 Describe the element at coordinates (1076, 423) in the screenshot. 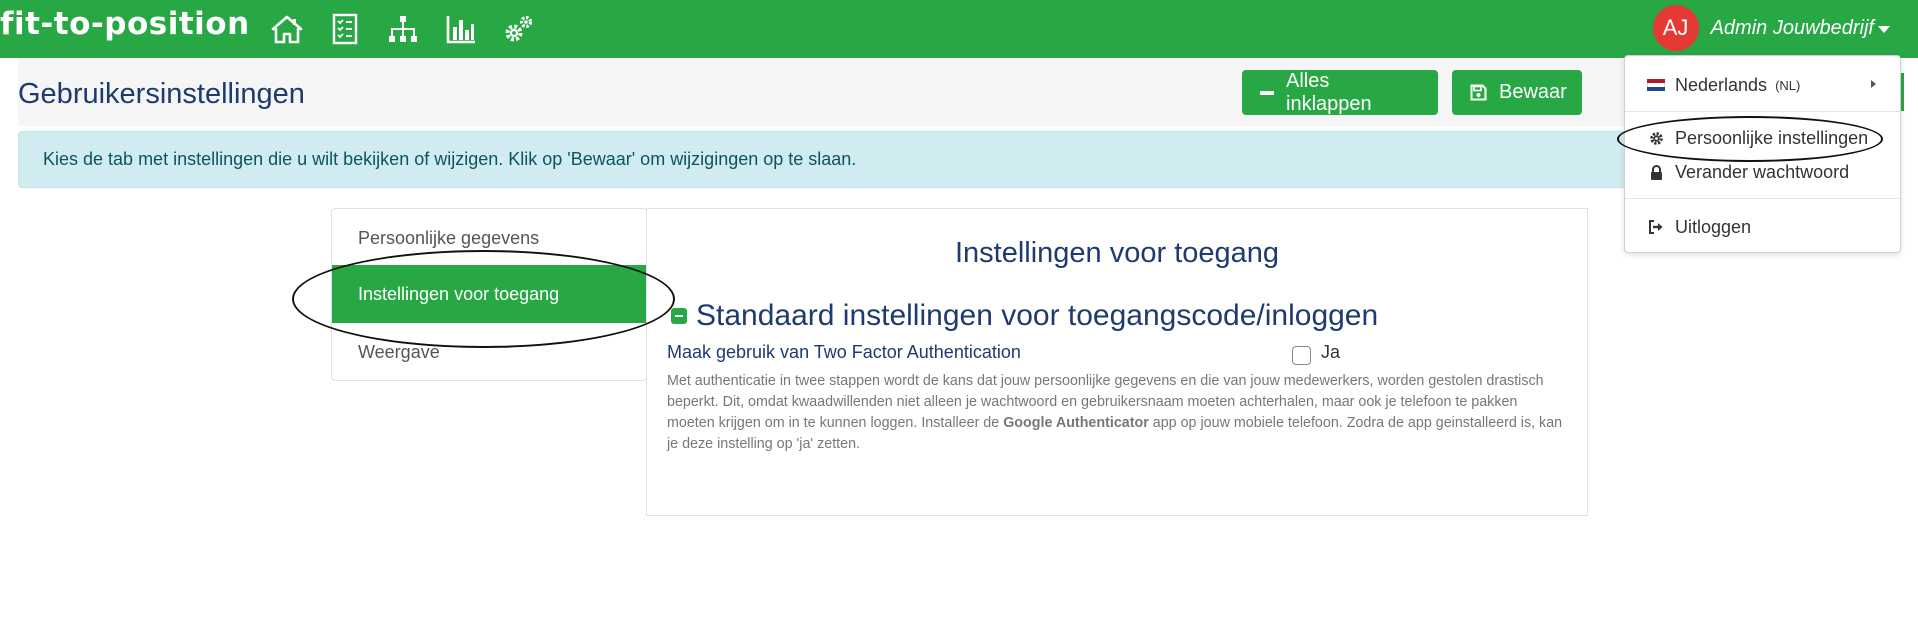

I see `help-text-bold: Google Authenticator` at that location.